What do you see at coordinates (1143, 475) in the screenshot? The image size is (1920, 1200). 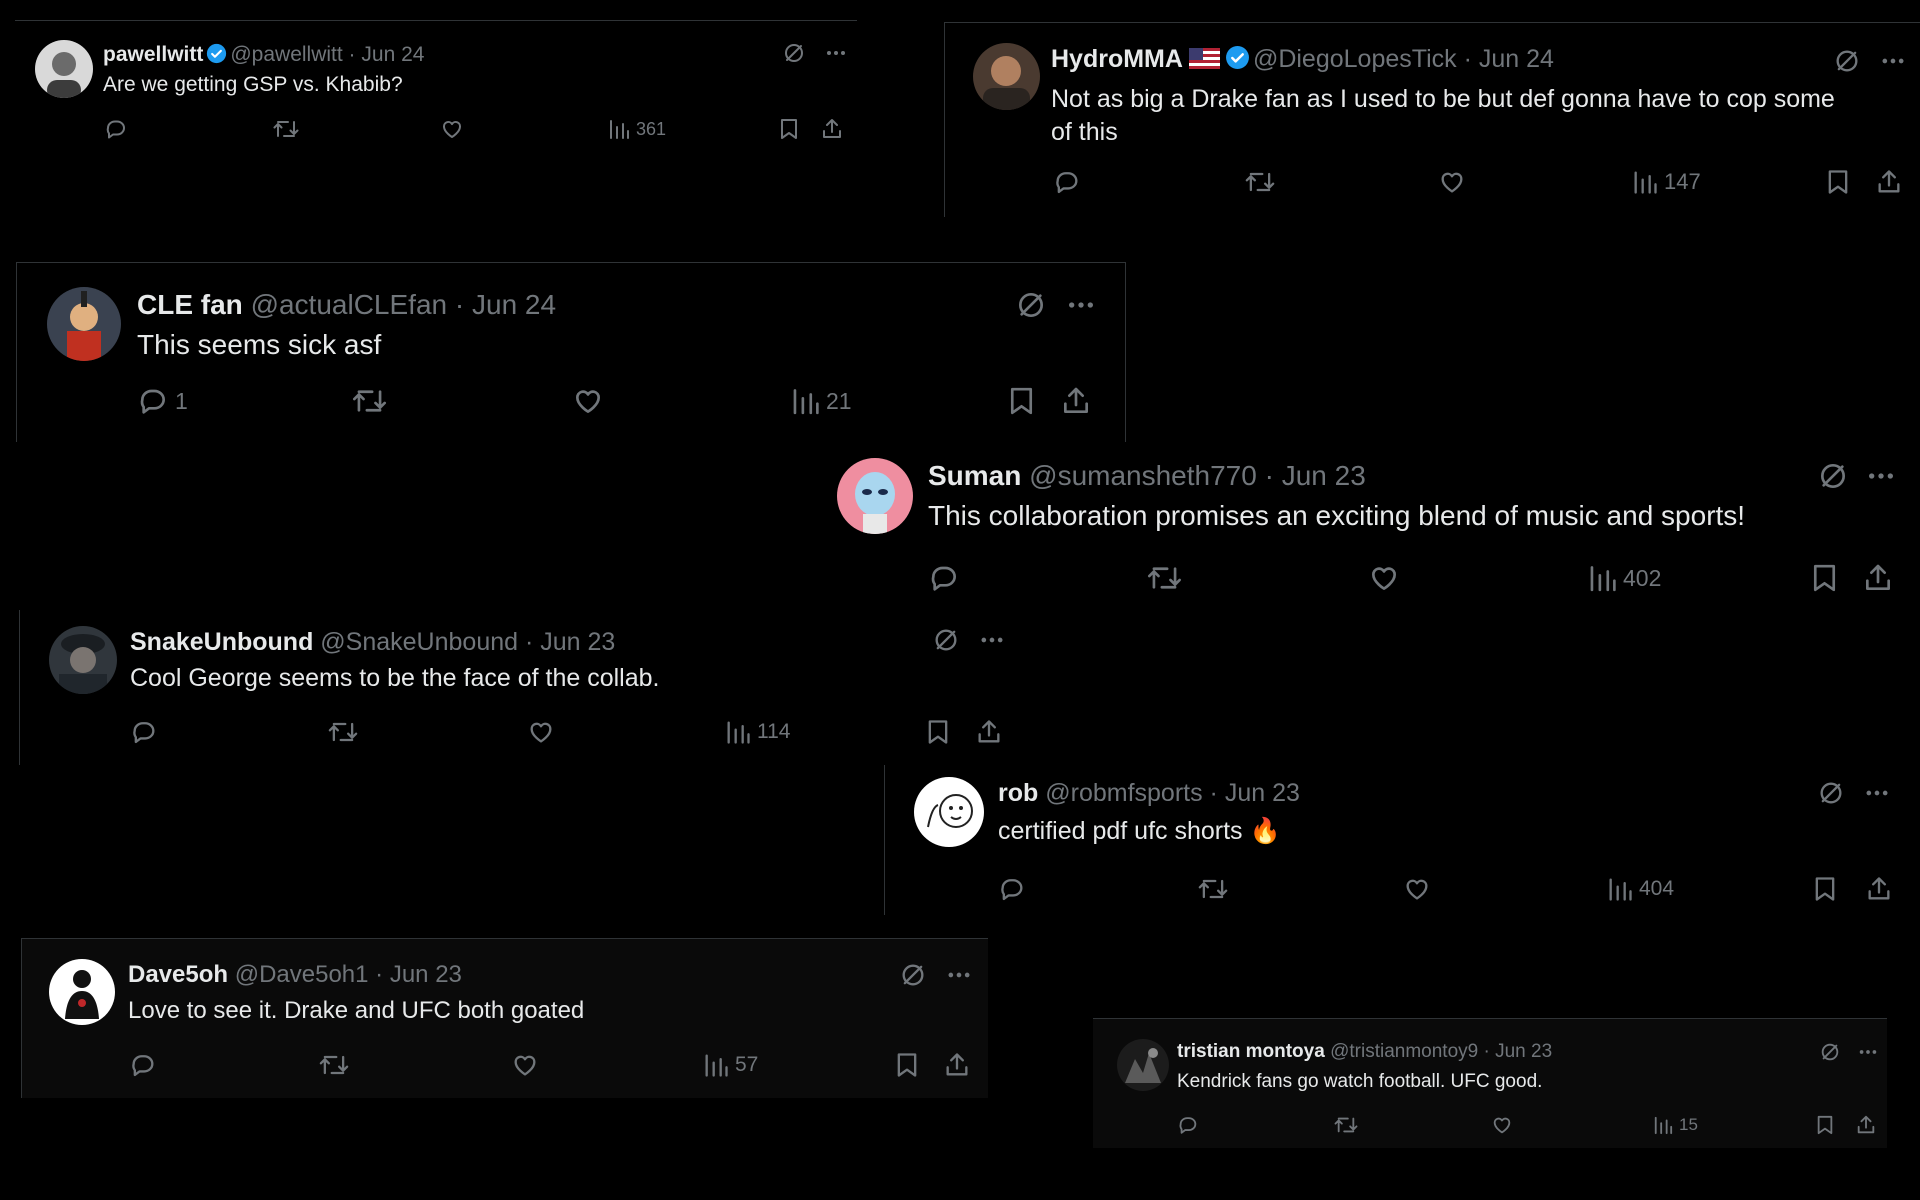 I see `author-handle: @sumansheth770` at bounding box center [1143, 475].